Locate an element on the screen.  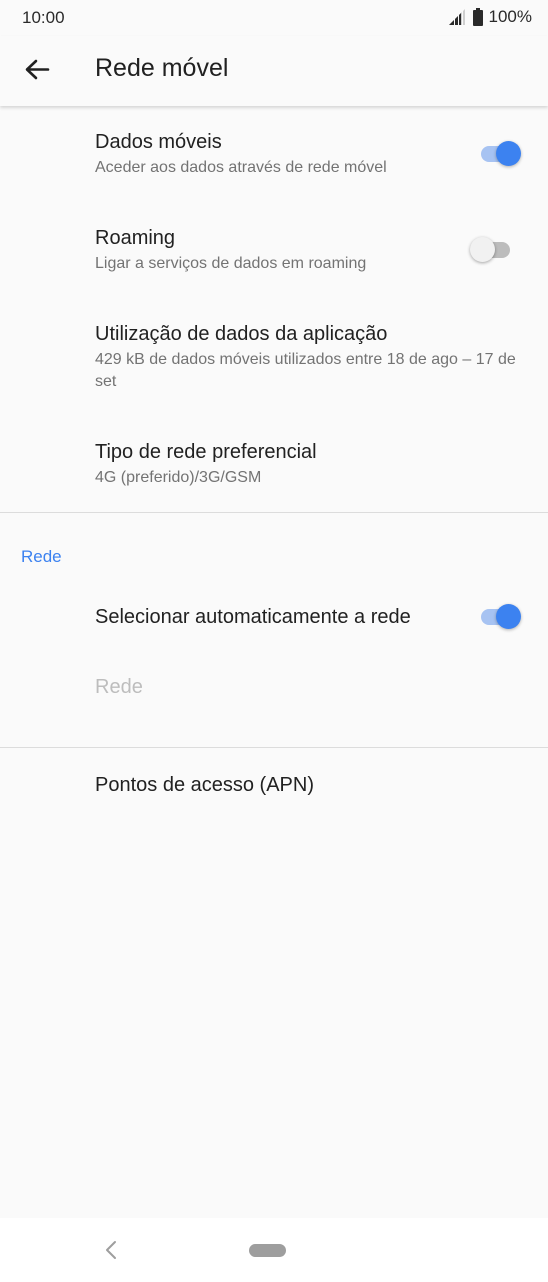
section-header: Rede is located at coordinates (41, 556).